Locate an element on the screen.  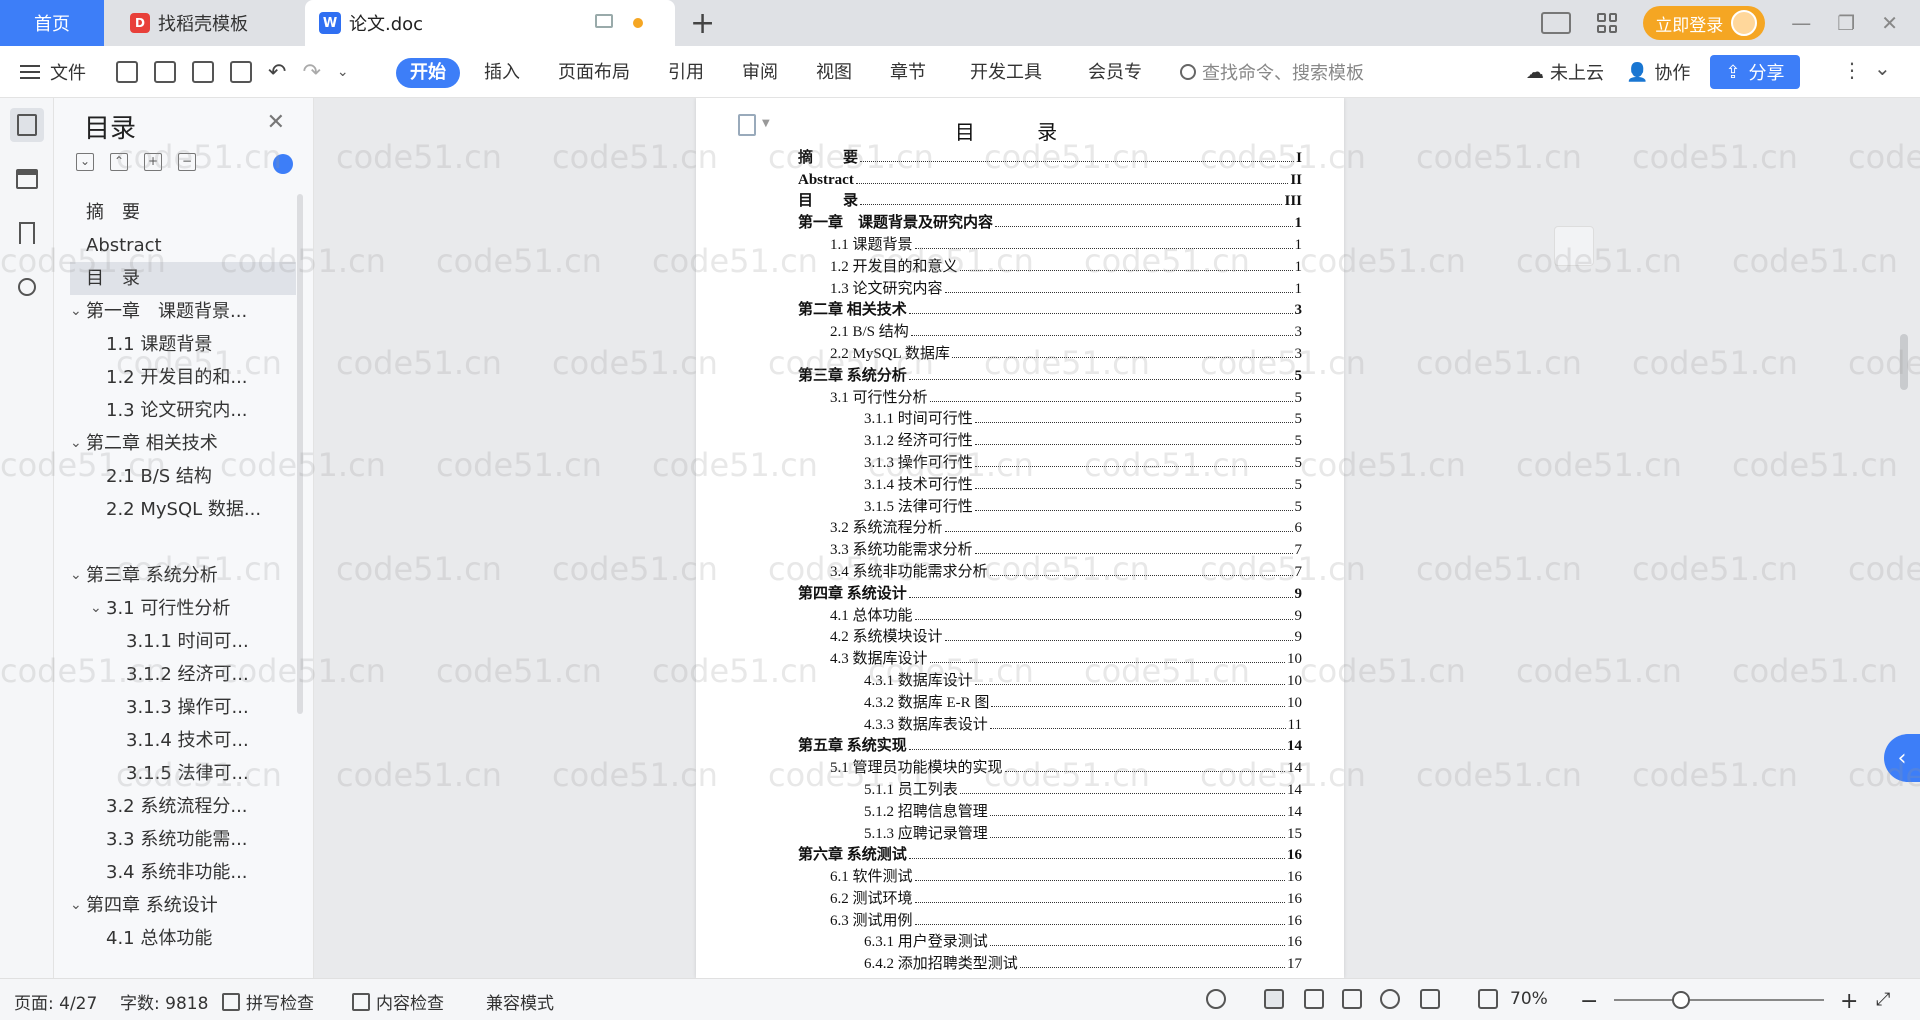
doc-toc-entry: 3.3 系统功能需求分析 7 is located at coordinates (1050, 548).